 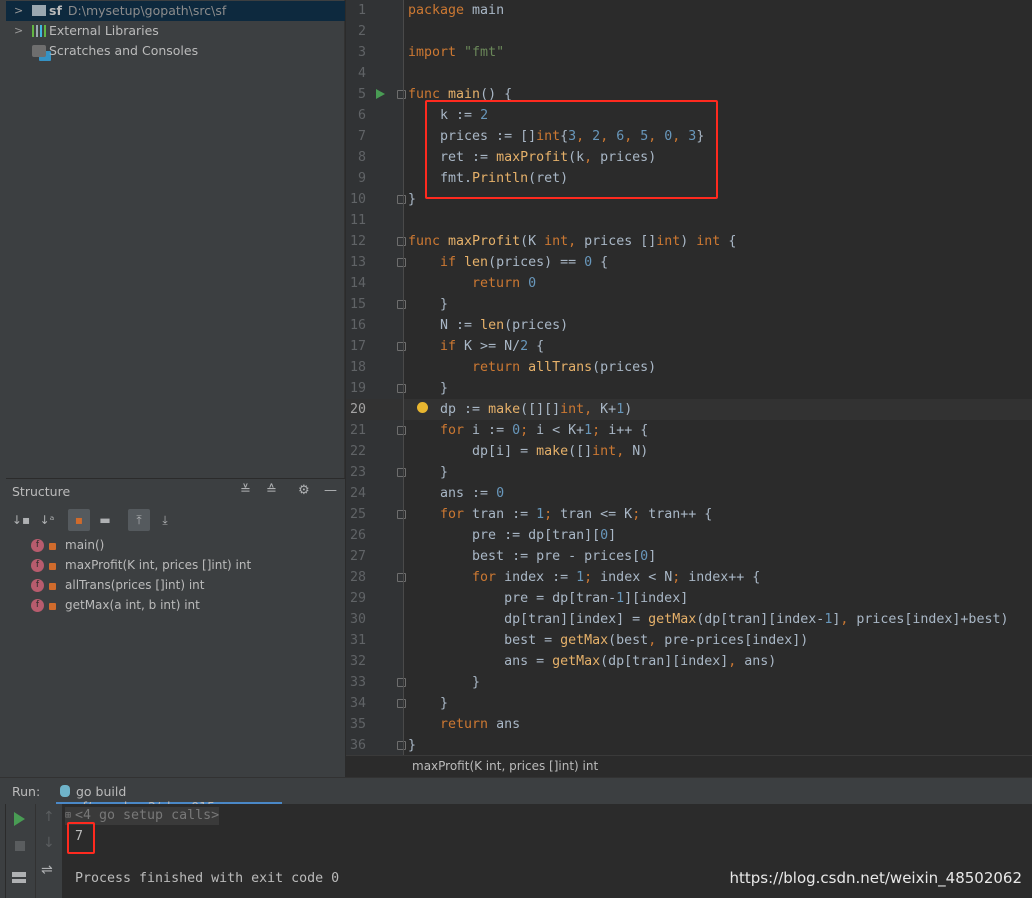 What do you see at coordinates (689, 493) in the screenshot?
I see `code-line: 24 ans := 0` at bounding box center [689, 493].